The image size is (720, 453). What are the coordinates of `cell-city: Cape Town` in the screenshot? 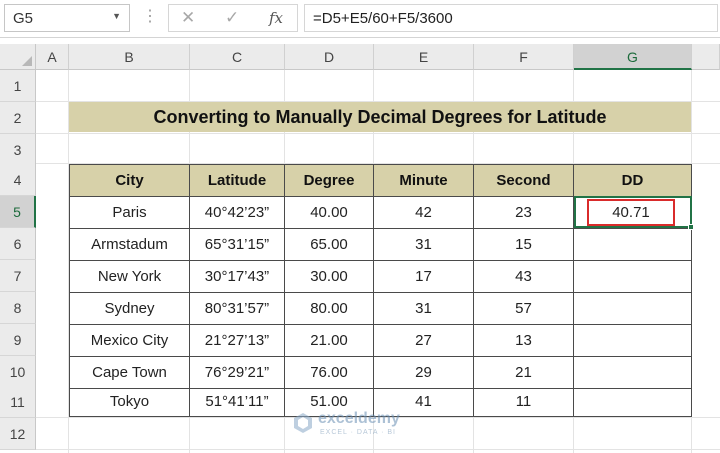 It's located at (130, 373).